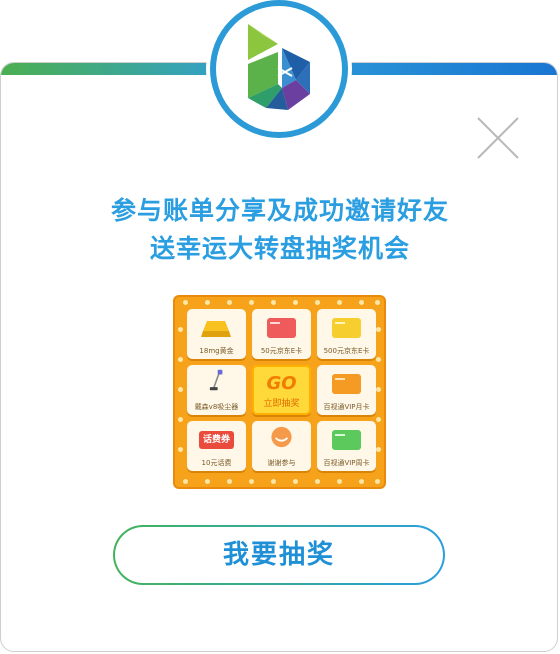  Describe the element at coordinates (281, 463) in the screenshot. I see `prize-label: 谢谢参与` at that location.